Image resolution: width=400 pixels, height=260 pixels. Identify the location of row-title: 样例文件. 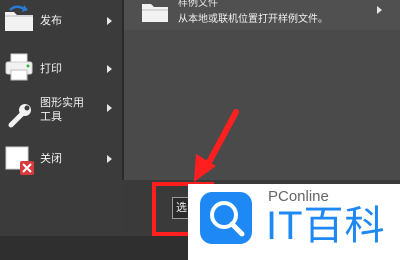
(198, 4).